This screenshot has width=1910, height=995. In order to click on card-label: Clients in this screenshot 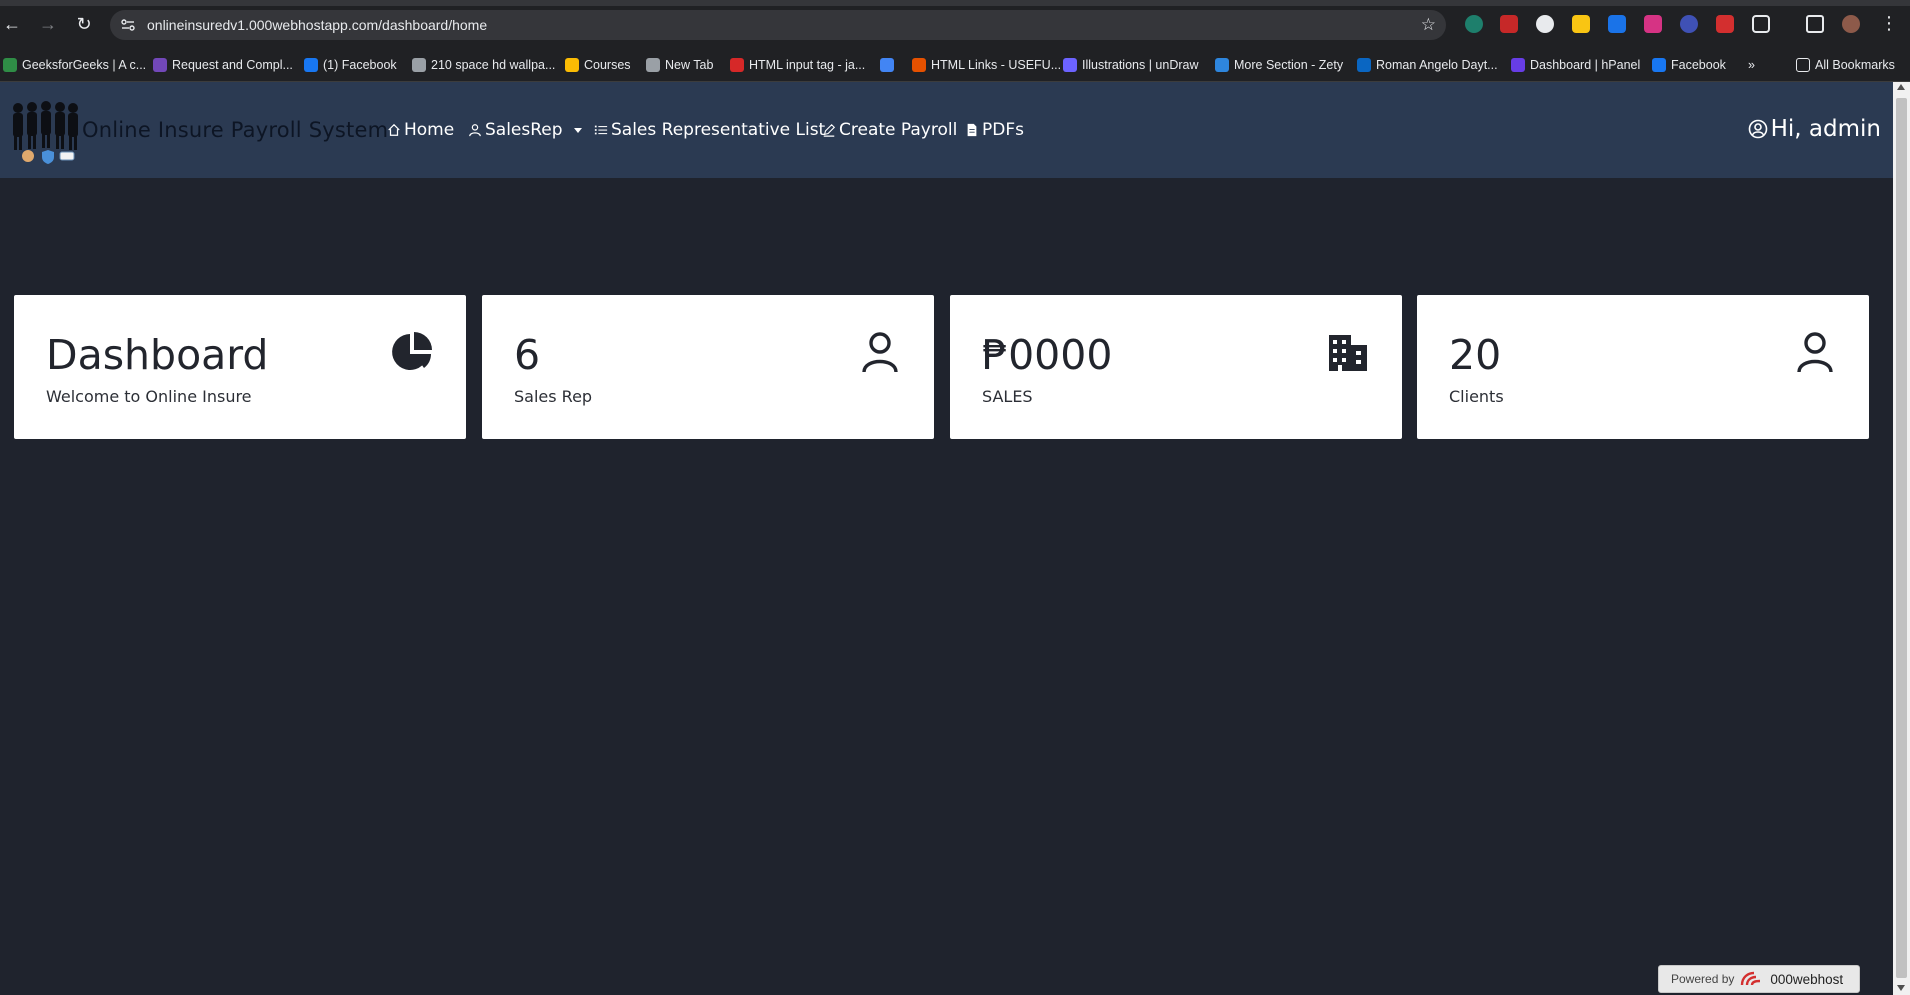, I will do `click(1476, 396)`.